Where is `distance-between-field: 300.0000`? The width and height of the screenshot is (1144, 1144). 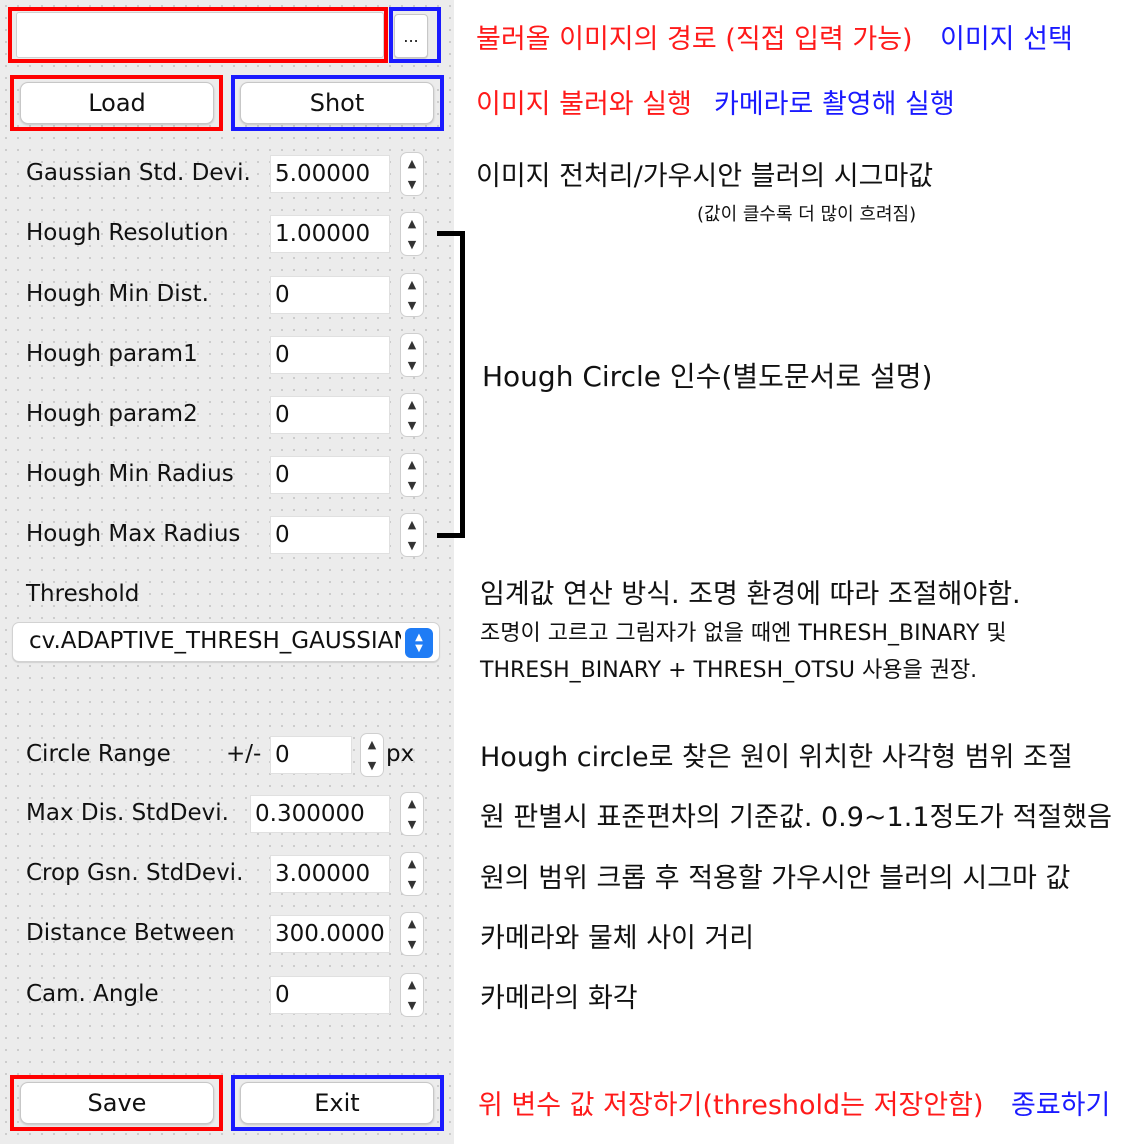
distance-between-field: 300.0000 is located at coordinates (330, 934).